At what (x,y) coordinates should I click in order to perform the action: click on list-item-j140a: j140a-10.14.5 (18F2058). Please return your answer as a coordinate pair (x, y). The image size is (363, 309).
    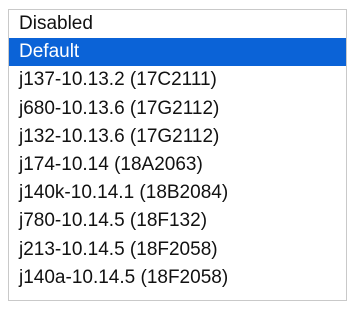
    Looking at the image, I should click on (177, 278).